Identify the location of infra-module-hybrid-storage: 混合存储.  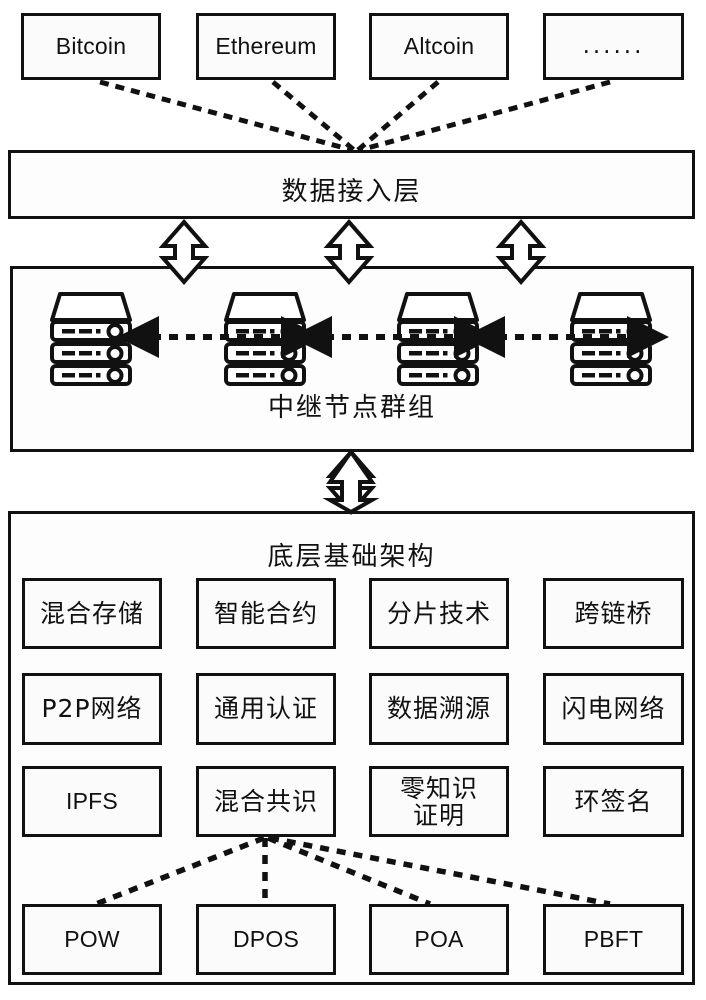
(92, 613).